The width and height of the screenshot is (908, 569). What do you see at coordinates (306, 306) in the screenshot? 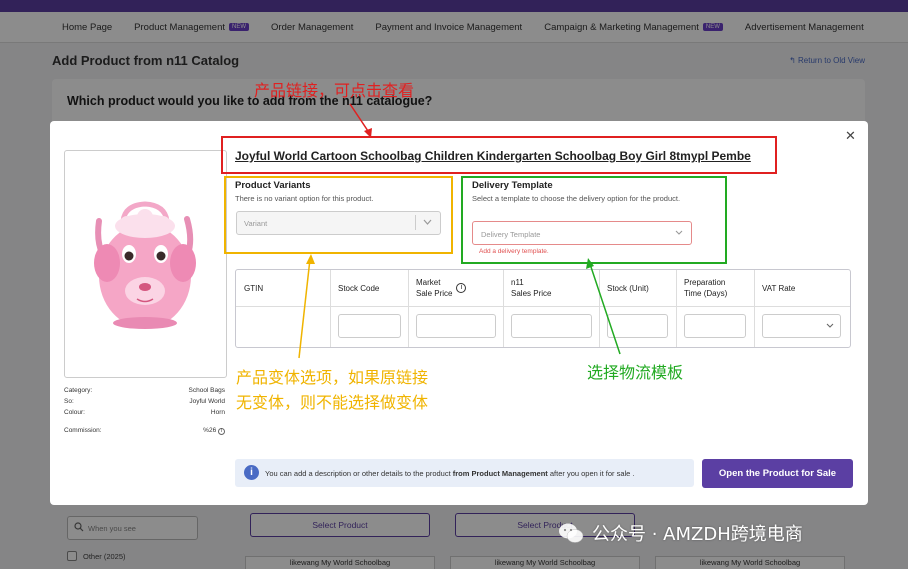
I see `orange-arrow` at bounding box center [306, 306].